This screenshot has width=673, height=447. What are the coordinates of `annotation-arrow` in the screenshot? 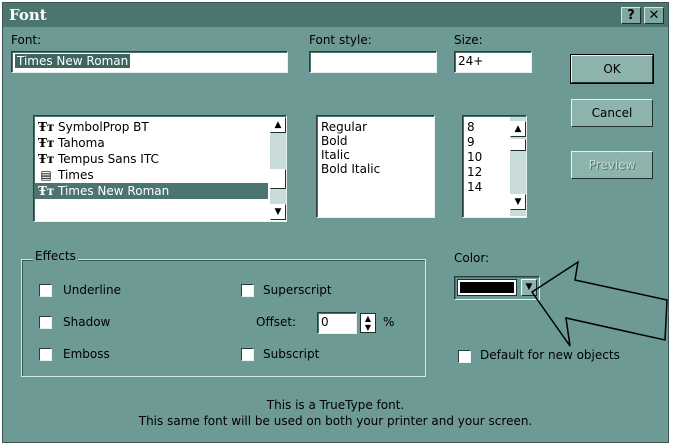 It's located at (599, 303).